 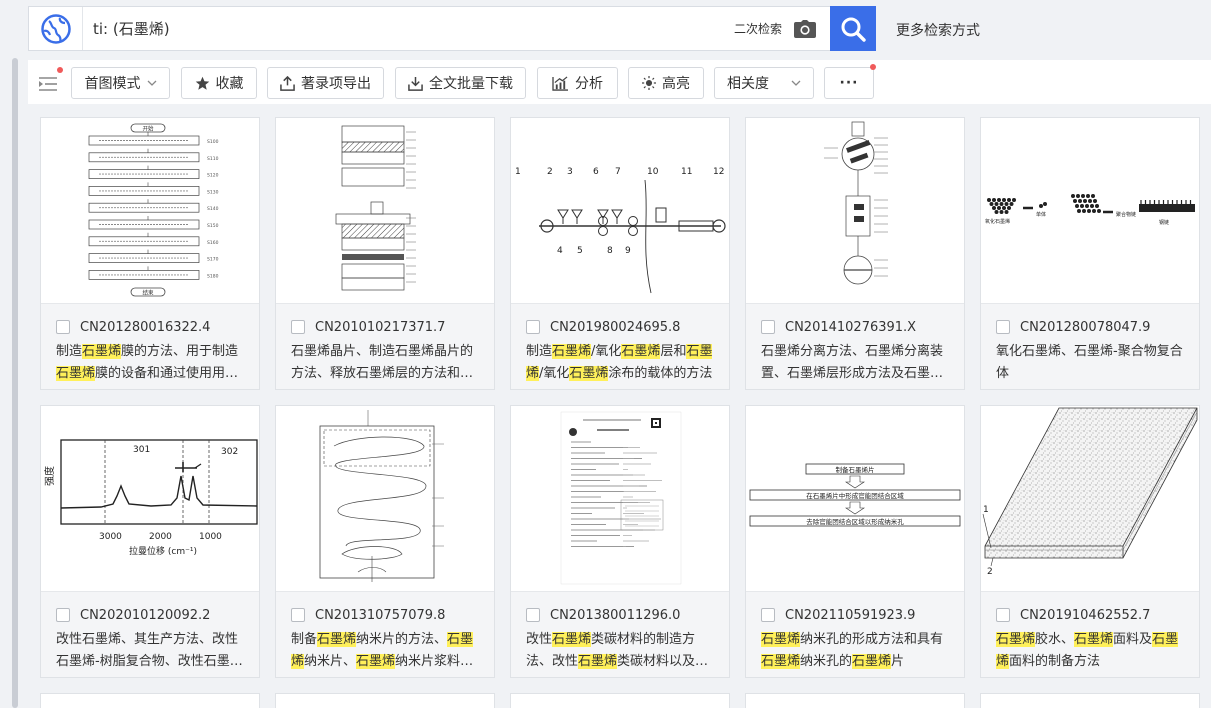 What do you see at coordinates (460, 83) in the screenshot?
I see `bulk-download-button: 全文批量下载` at bounding box center [460, 83].